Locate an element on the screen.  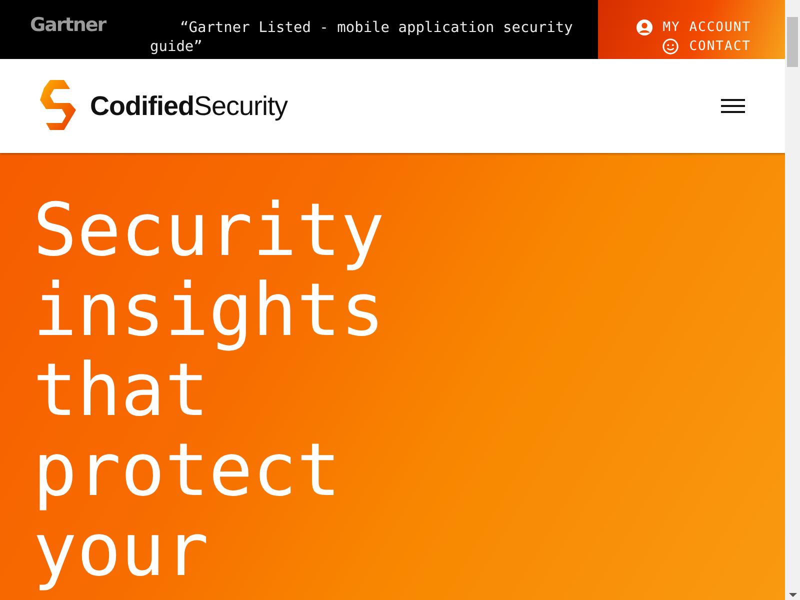
menu-button is located at coordinates (733, 106).